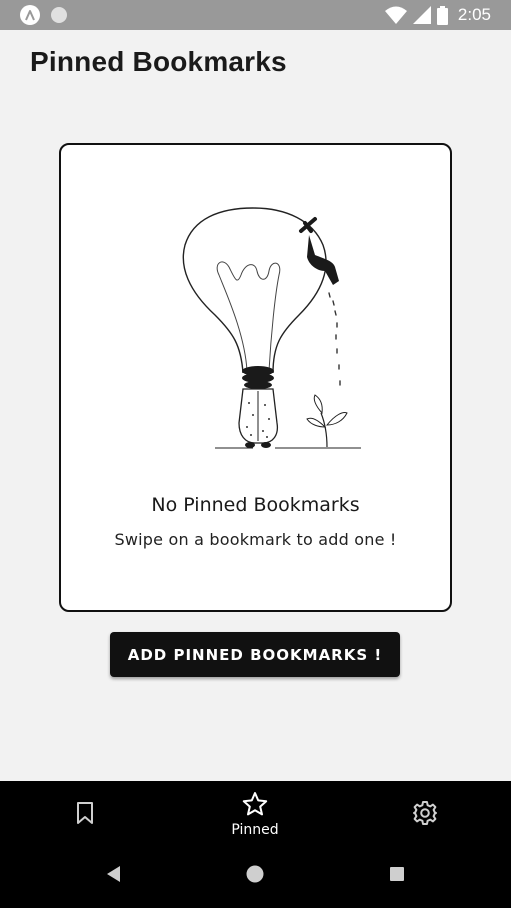 Image resolution: width=511 pixels, height=908 pixels. I want to click on app-a-icon, so click(30, 15).